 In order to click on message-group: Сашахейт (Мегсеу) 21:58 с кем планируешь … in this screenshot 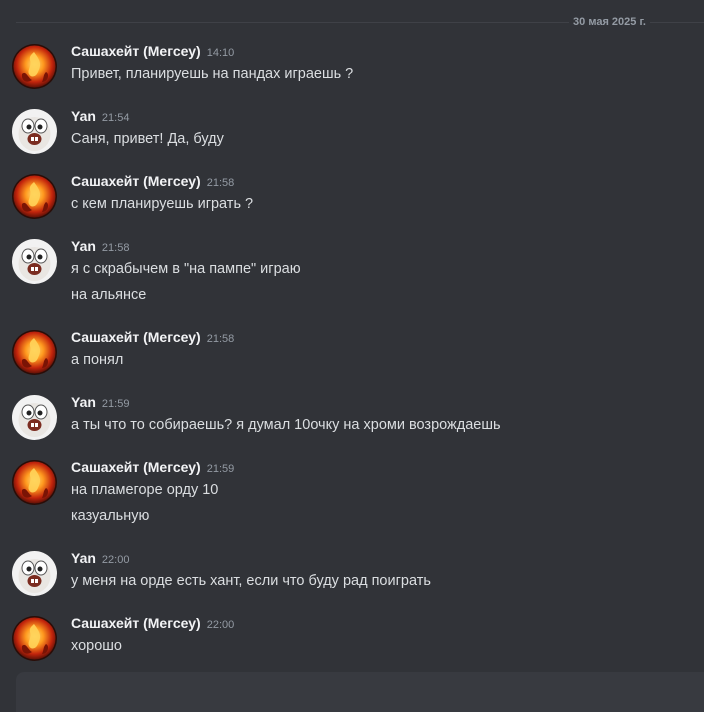, I will do `click(352, 198)`.